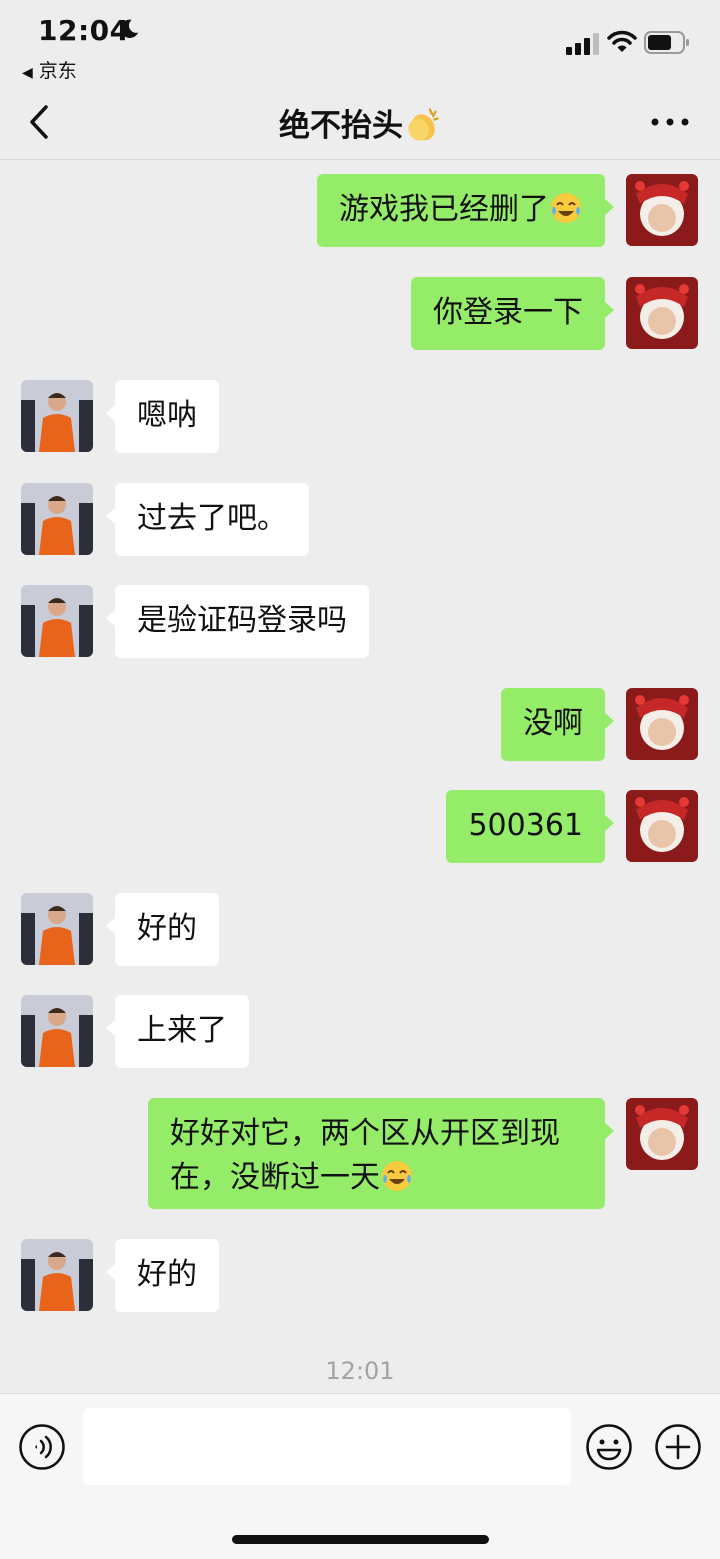 Image resolution: width=720 pixels, height=1559 pixels. What do you see at coordinates (242, 620) in the screenshot?
I see `message-text: 是验证码登录吗` at bounding box center [242, 620].